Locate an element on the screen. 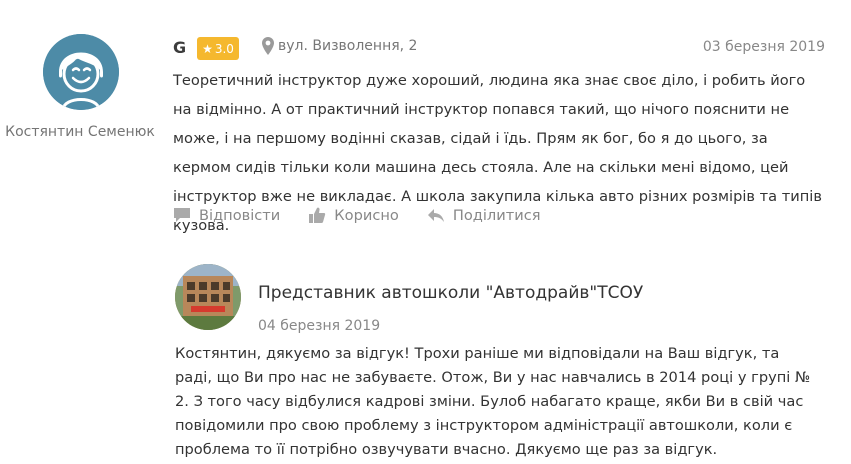 This screenshot has height=464, width=851. star-icon: ★ is located at coordinates (207, 48).